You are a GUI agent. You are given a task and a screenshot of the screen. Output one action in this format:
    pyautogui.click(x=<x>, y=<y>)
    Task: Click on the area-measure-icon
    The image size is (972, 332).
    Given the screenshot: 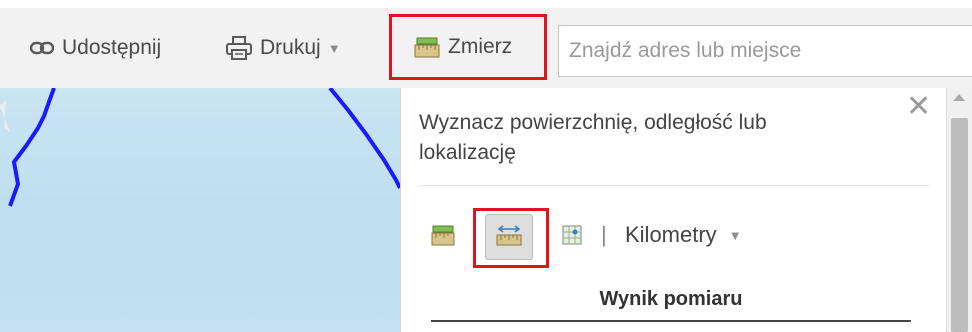 What is the action you would take?
    pyautogui.click(x=443, y=237)
    